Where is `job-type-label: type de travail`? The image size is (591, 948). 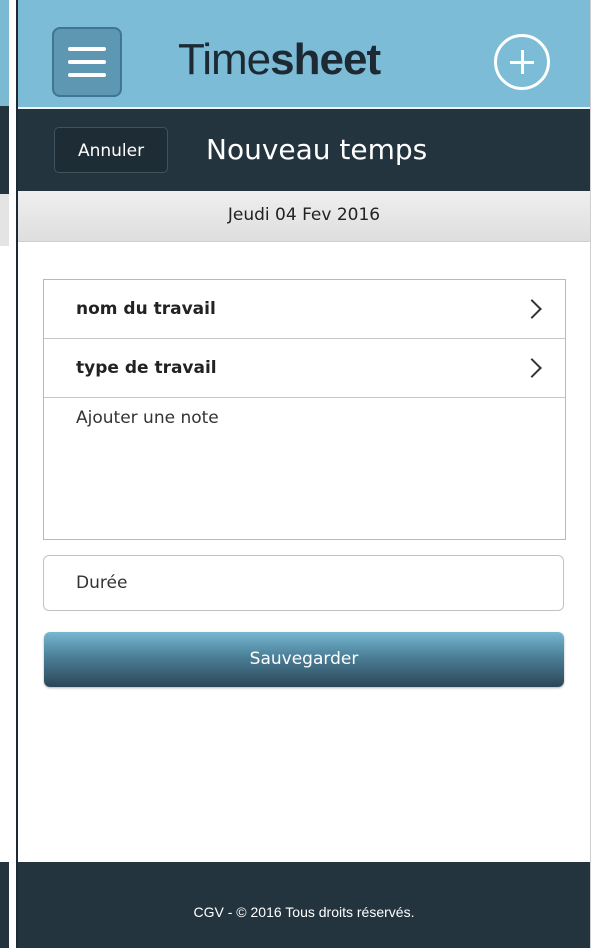 job-type-label: type de travail is located at coordinates (146, 368).